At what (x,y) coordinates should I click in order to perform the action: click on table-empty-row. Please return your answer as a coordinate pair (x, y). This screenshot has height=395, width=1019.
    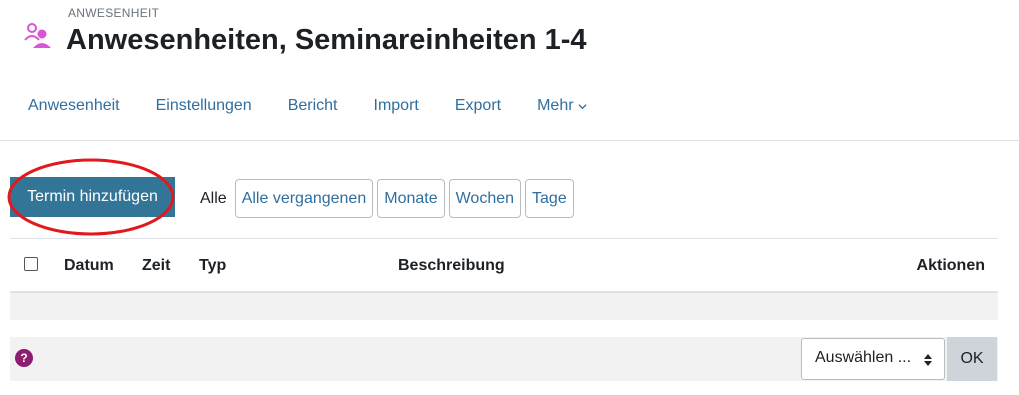
    Looking at the image, I should click on (504, 306).